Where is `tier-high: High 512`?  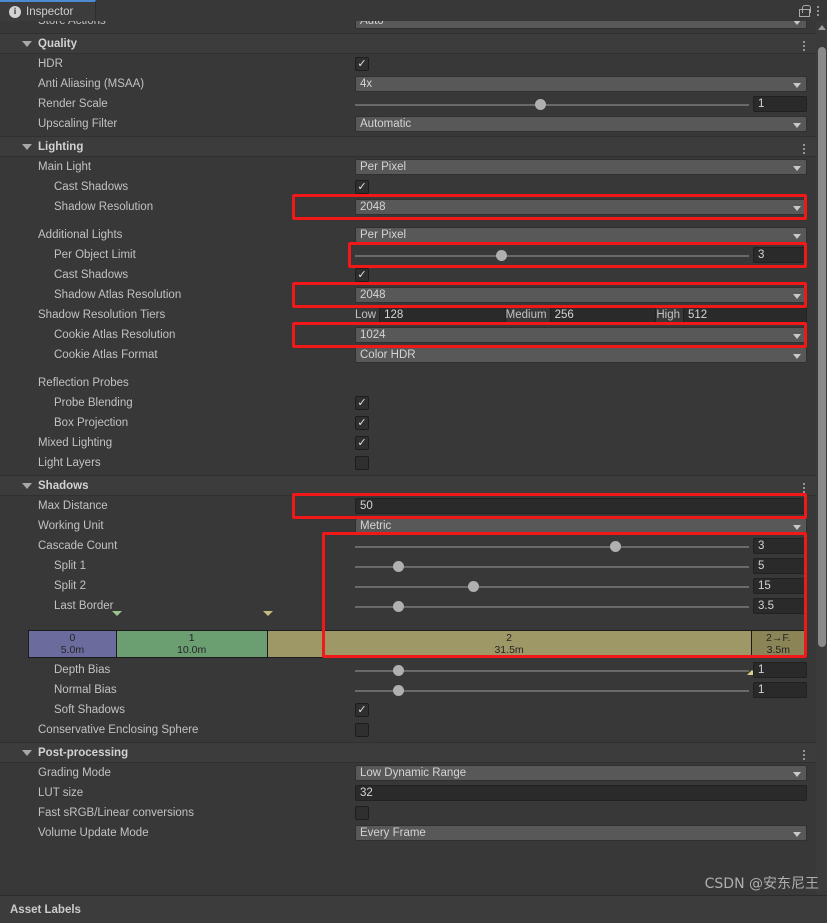
tier-high: High 512 is located at coordinates (732, 315).